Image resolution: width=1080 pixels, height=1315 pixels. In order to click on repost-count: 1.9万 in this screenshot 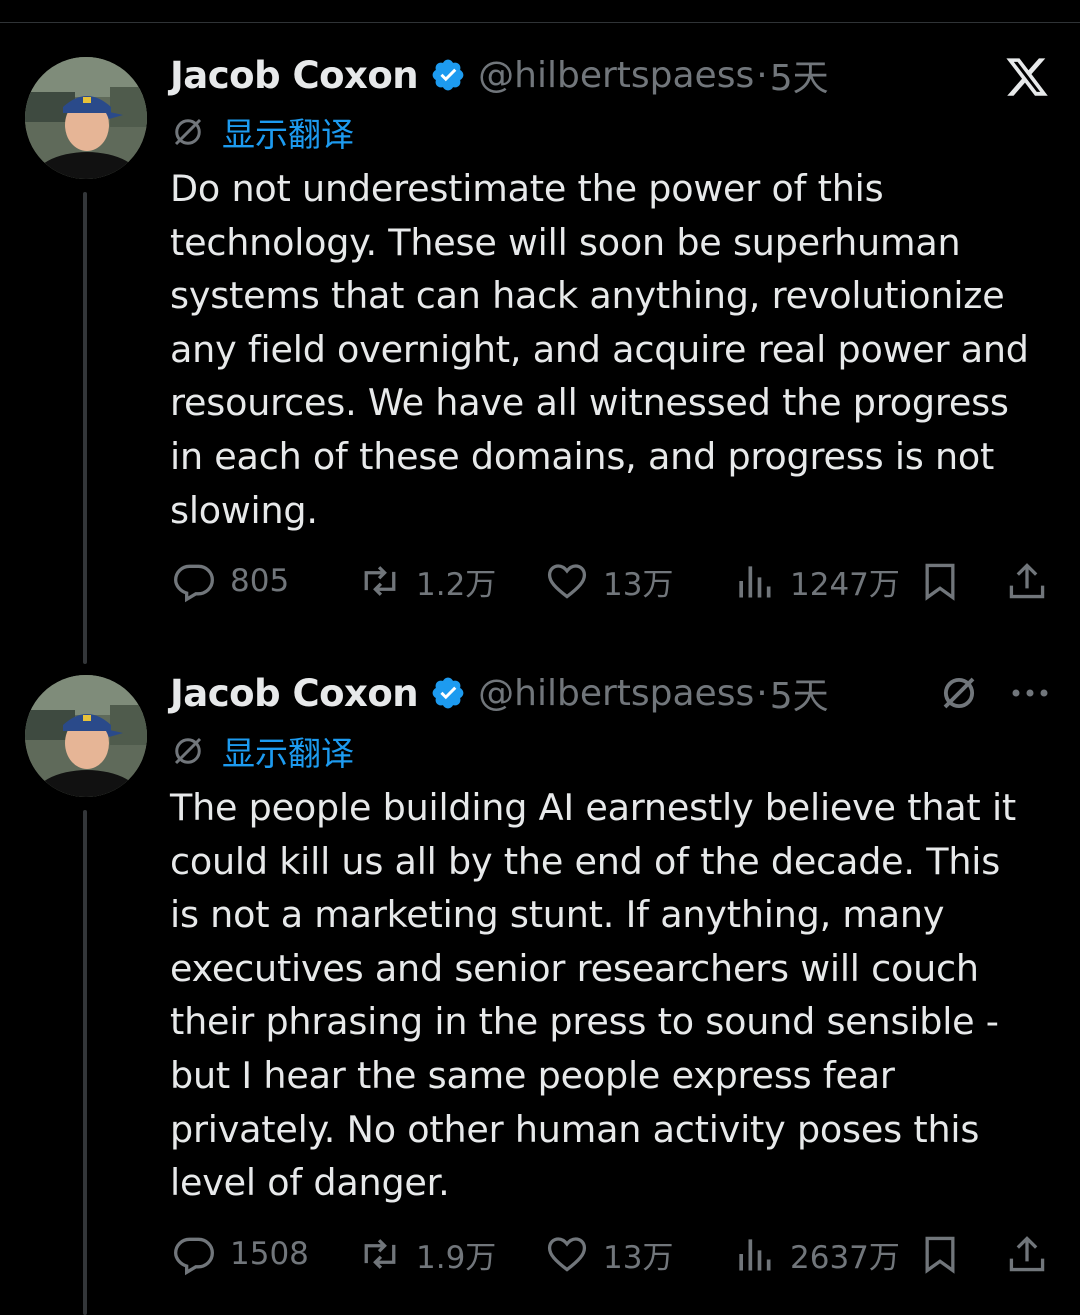, I will do `click(456, 1257)`.